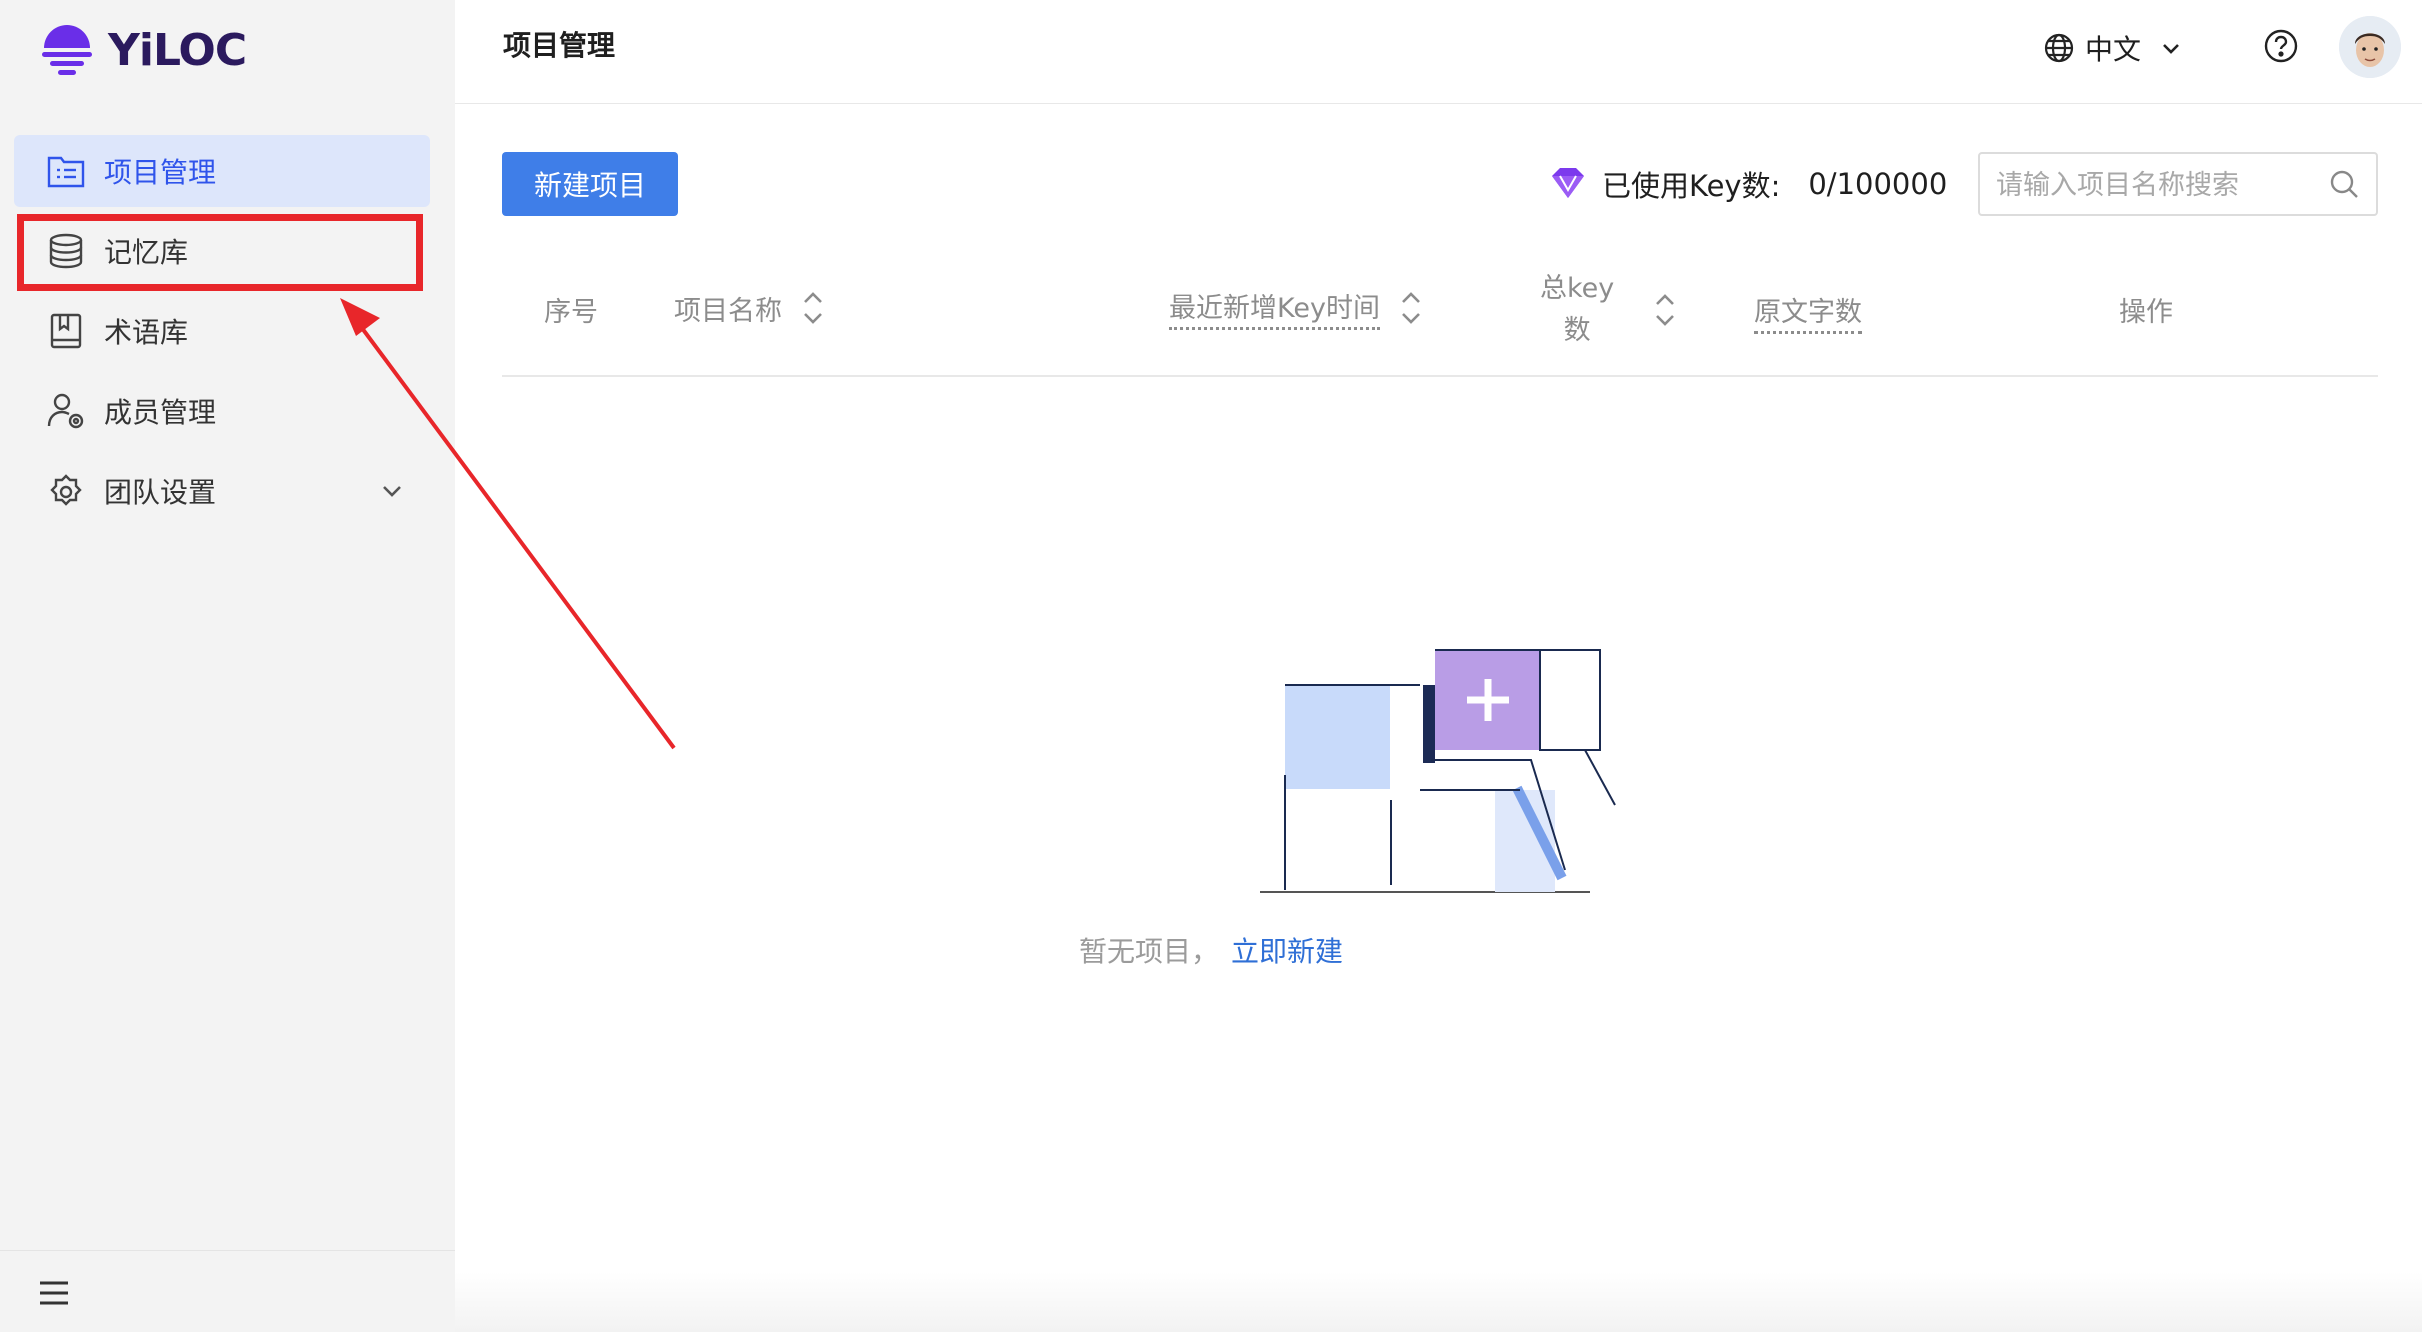  Describe the element at coordinates (1568, 183) in the screenshot. I see `diamond-icon` at that location.